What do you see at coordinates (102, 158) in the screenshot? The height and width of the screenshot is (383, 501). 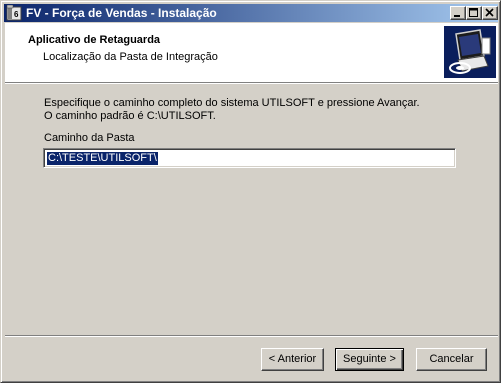 I see `folder-path-value: C:\TESTE\UTILSOFT\` at bounding box center [102, 158].